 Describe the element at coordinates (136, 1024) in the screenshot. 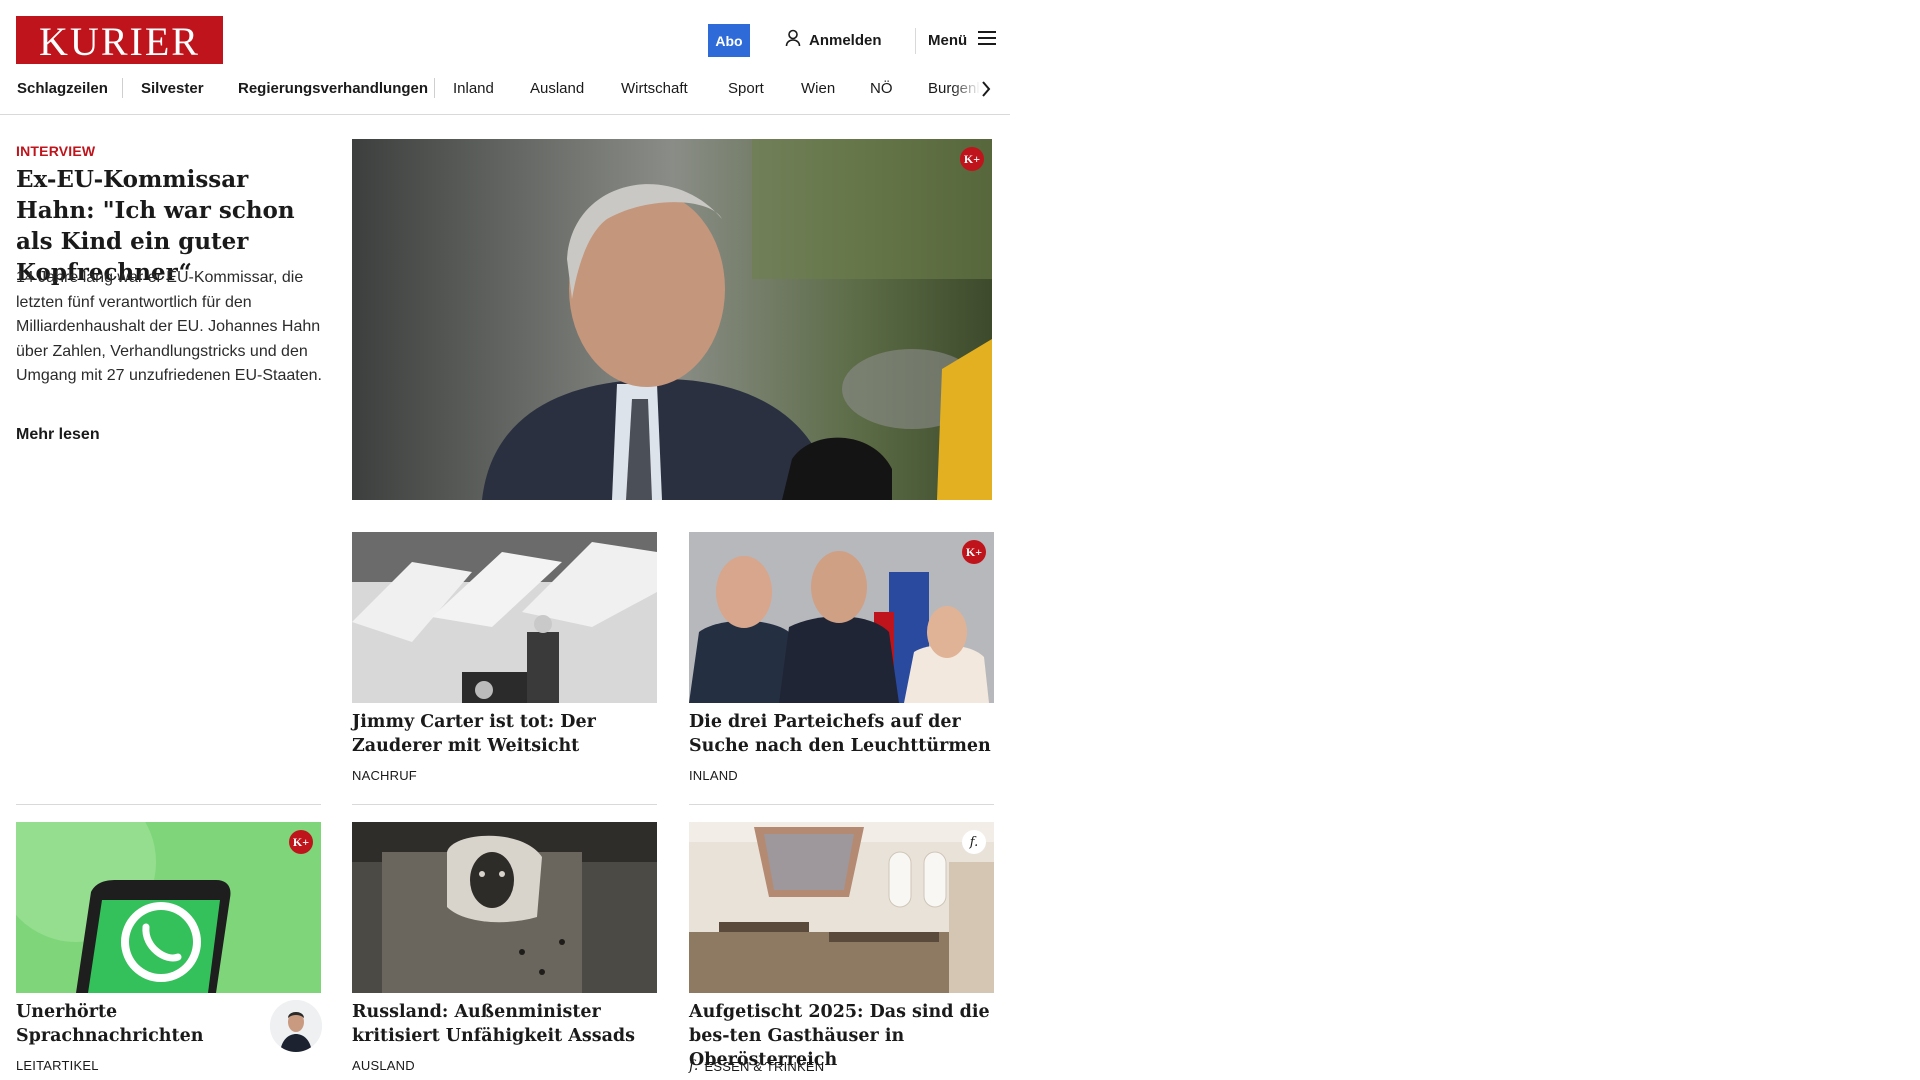

I see `card-headline-sprachnachrichten: Unerhörte Sprachnachrichten` at that location.